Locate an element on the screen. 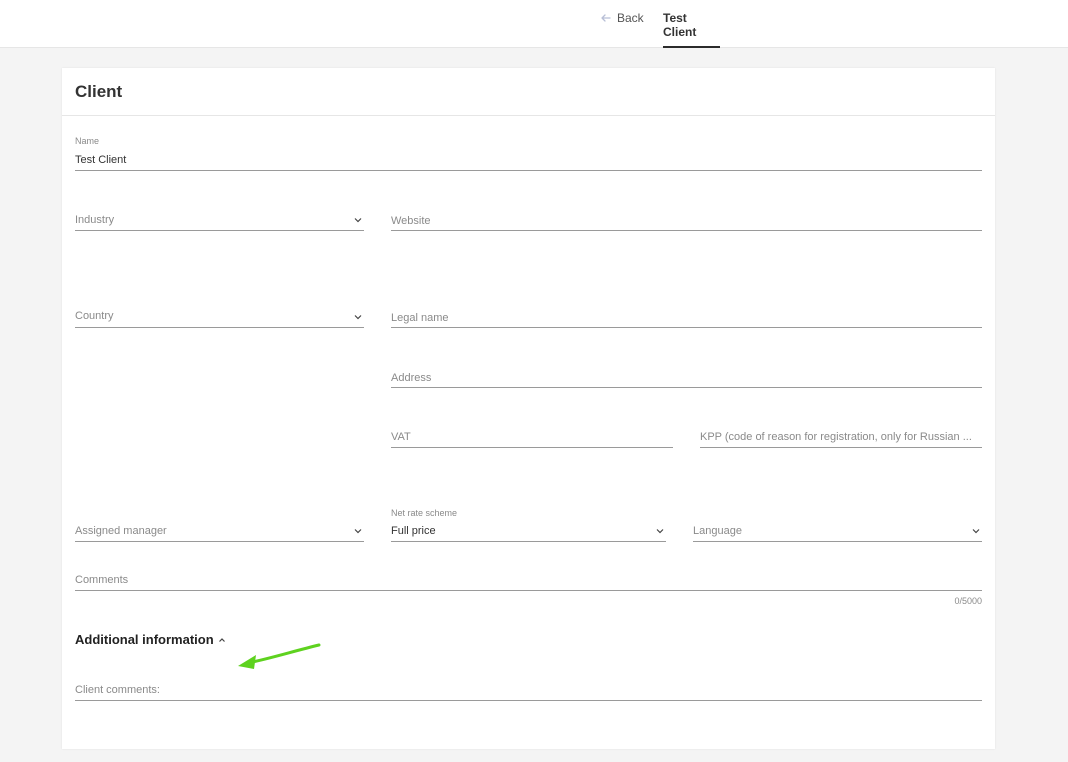 The height and width of the screenshot is (762, 1068). annotation-arrow is located at coordinates (279, 656).